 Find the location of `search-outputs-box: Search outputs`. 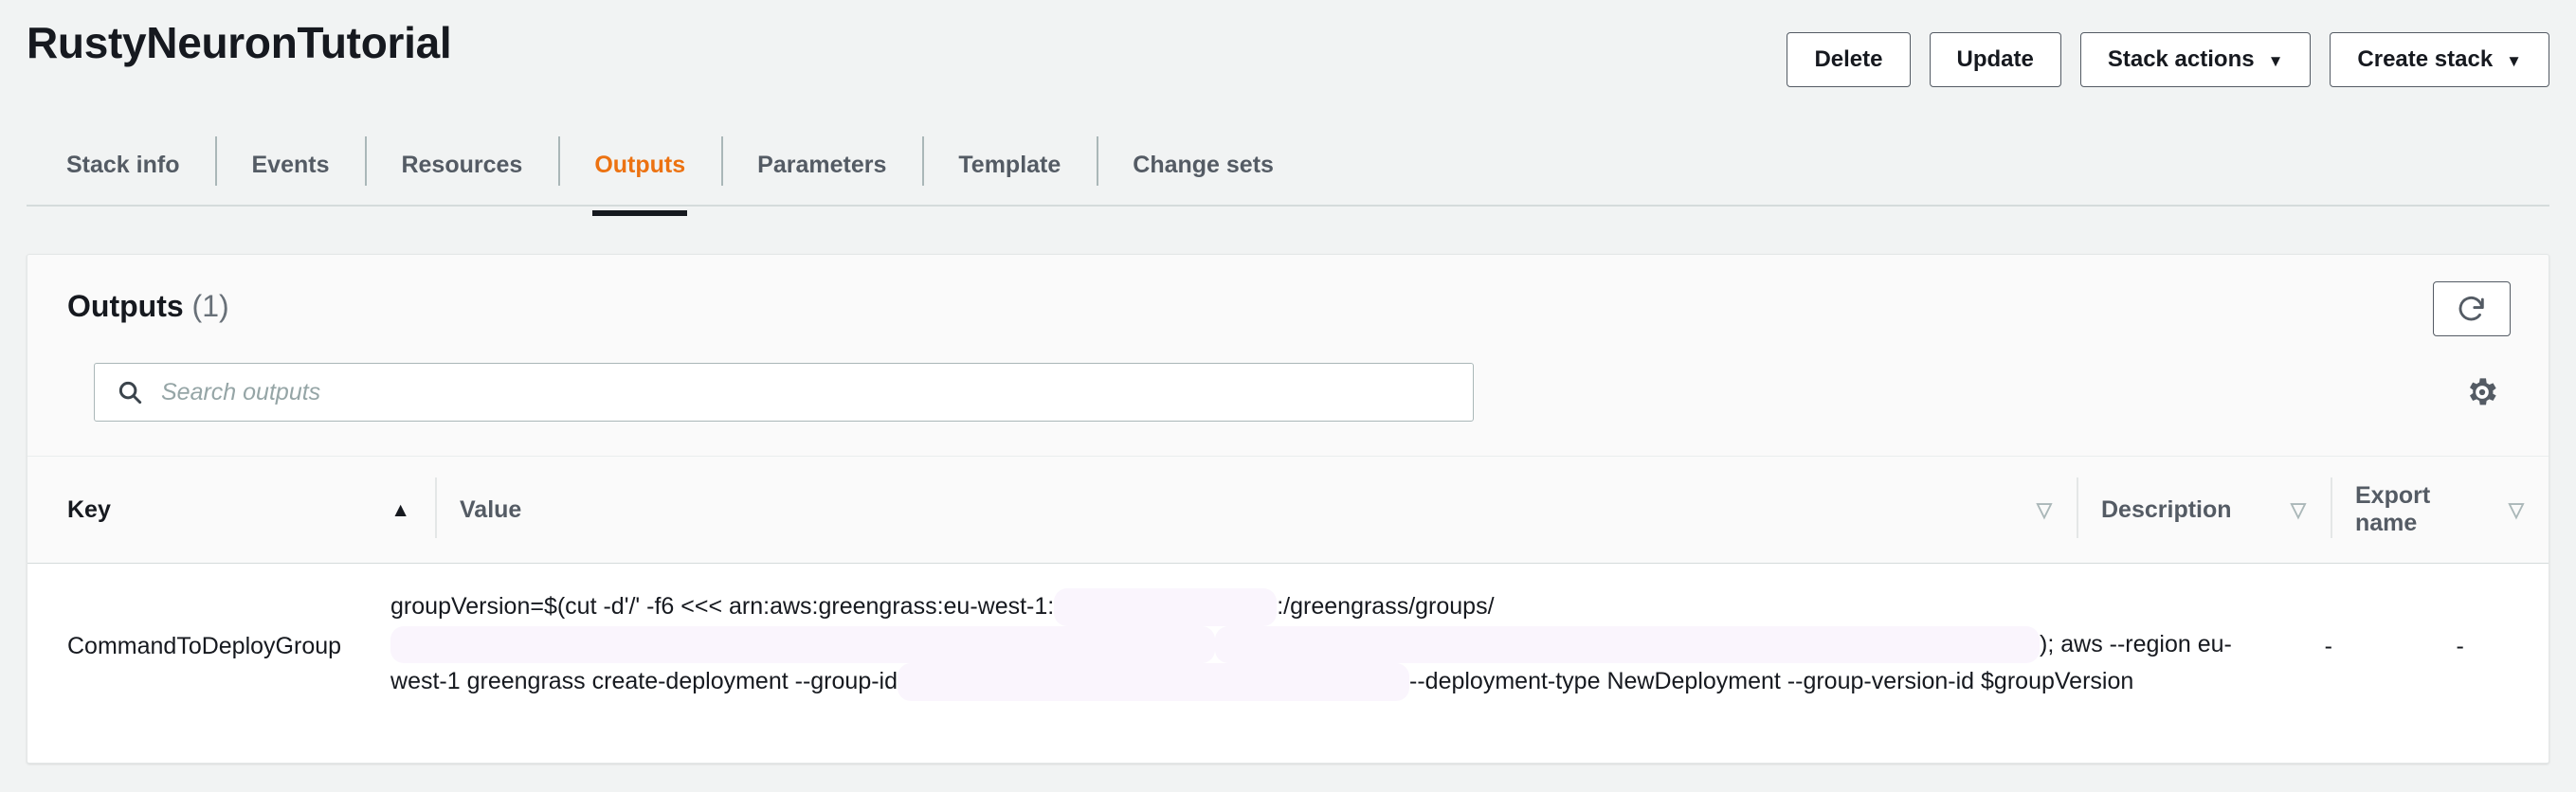

search-outputs-box: Search outputs is located at coordinates (784, 392).